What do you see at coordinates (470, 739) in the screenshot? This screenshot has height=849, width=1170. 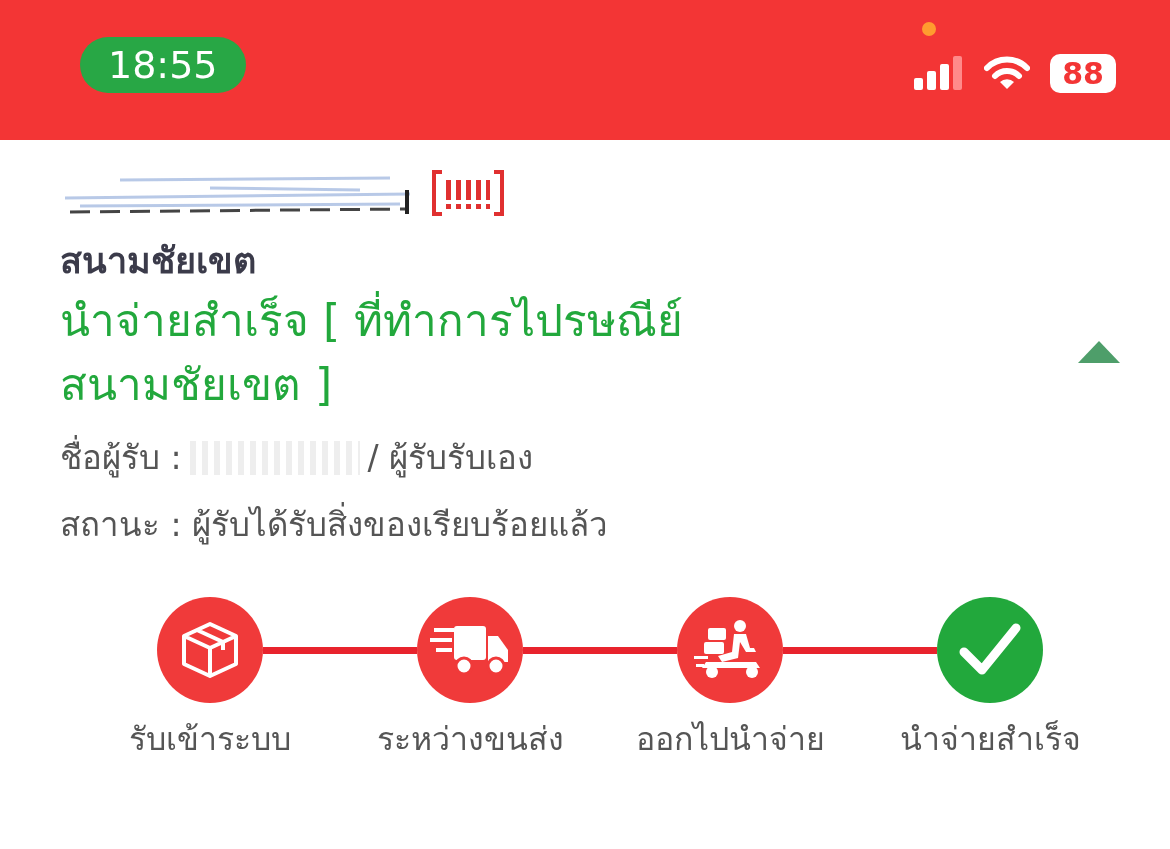 I see `step-label: ระหว่างขนส่ง` at bounding box center [470, 739].